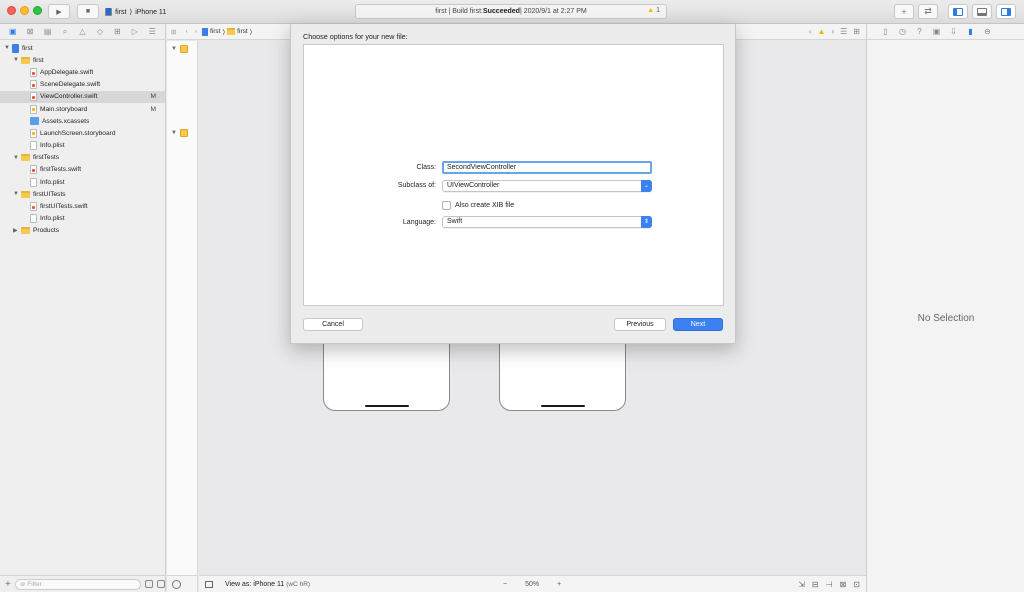  I want to click on embed-in-icon: ⊡, so click(856, 584).